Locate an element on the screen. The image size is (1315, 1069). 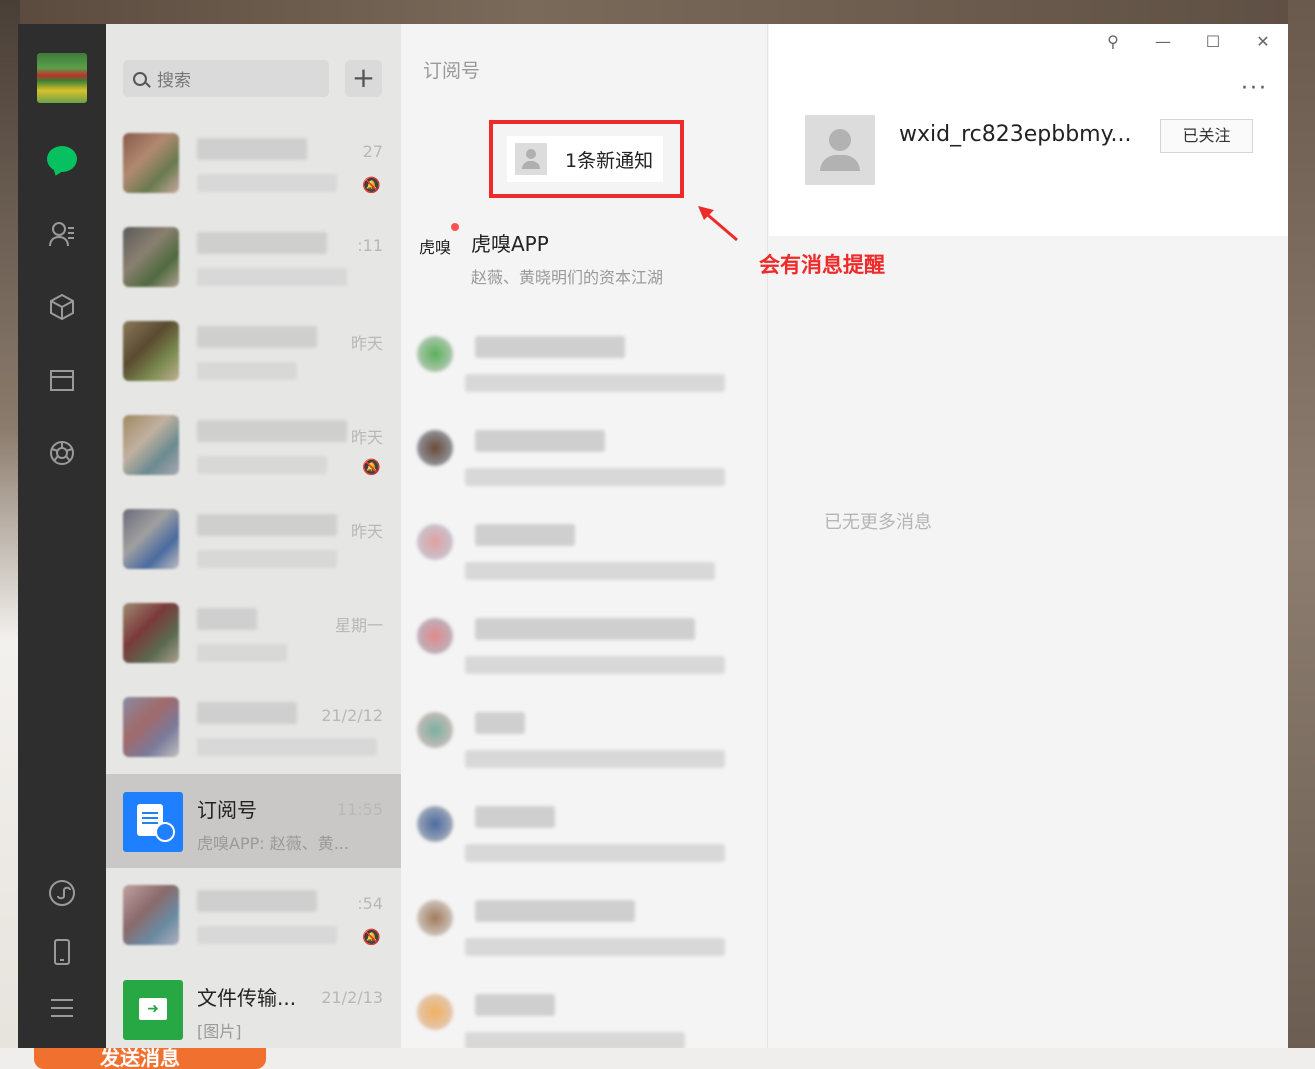
account-header: ⚲ — ☐ ✕ ··· wxid_rc823epbbmy... 已关注 is located at coordinates (1028, 130).